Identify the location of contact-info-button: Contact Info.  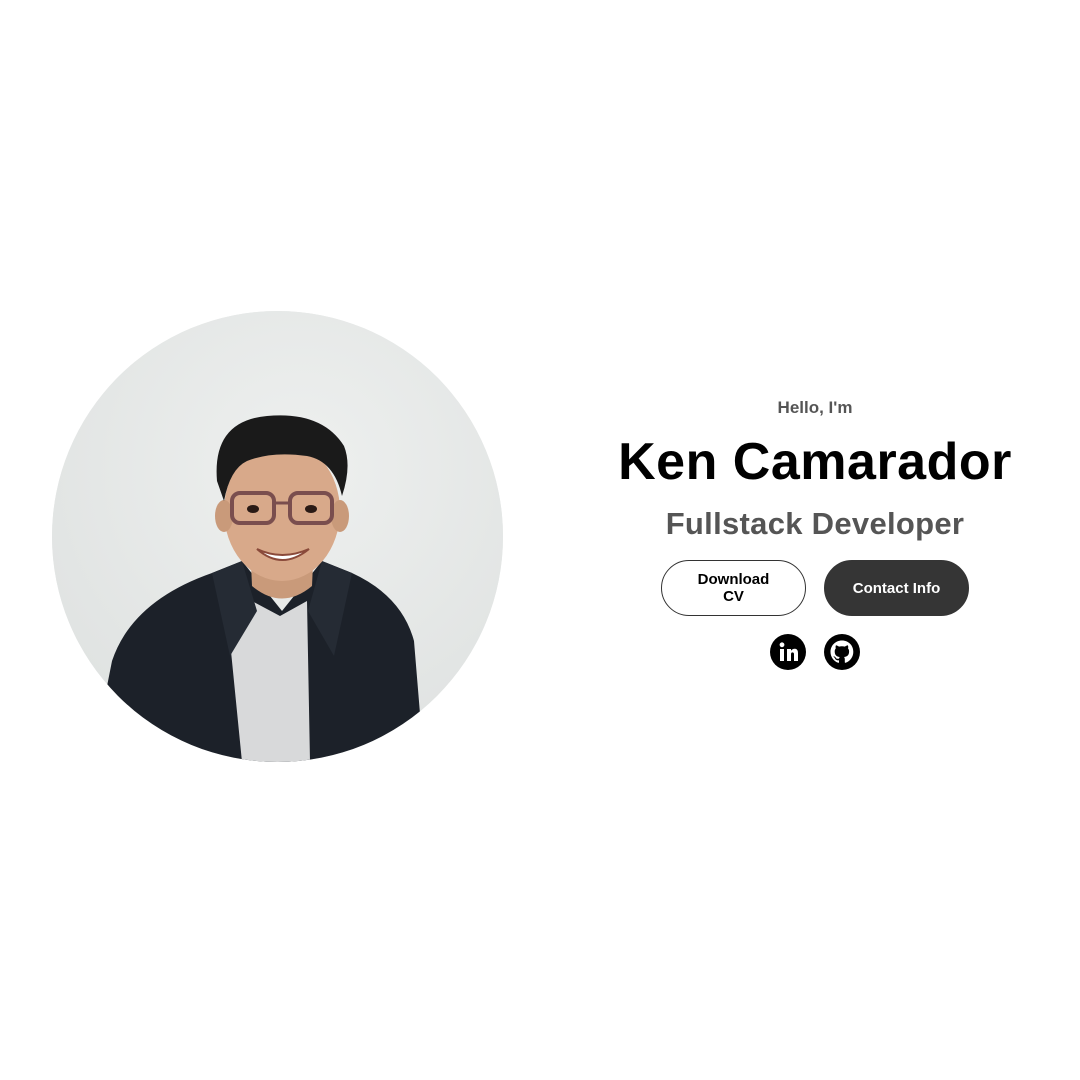
(896, 588).